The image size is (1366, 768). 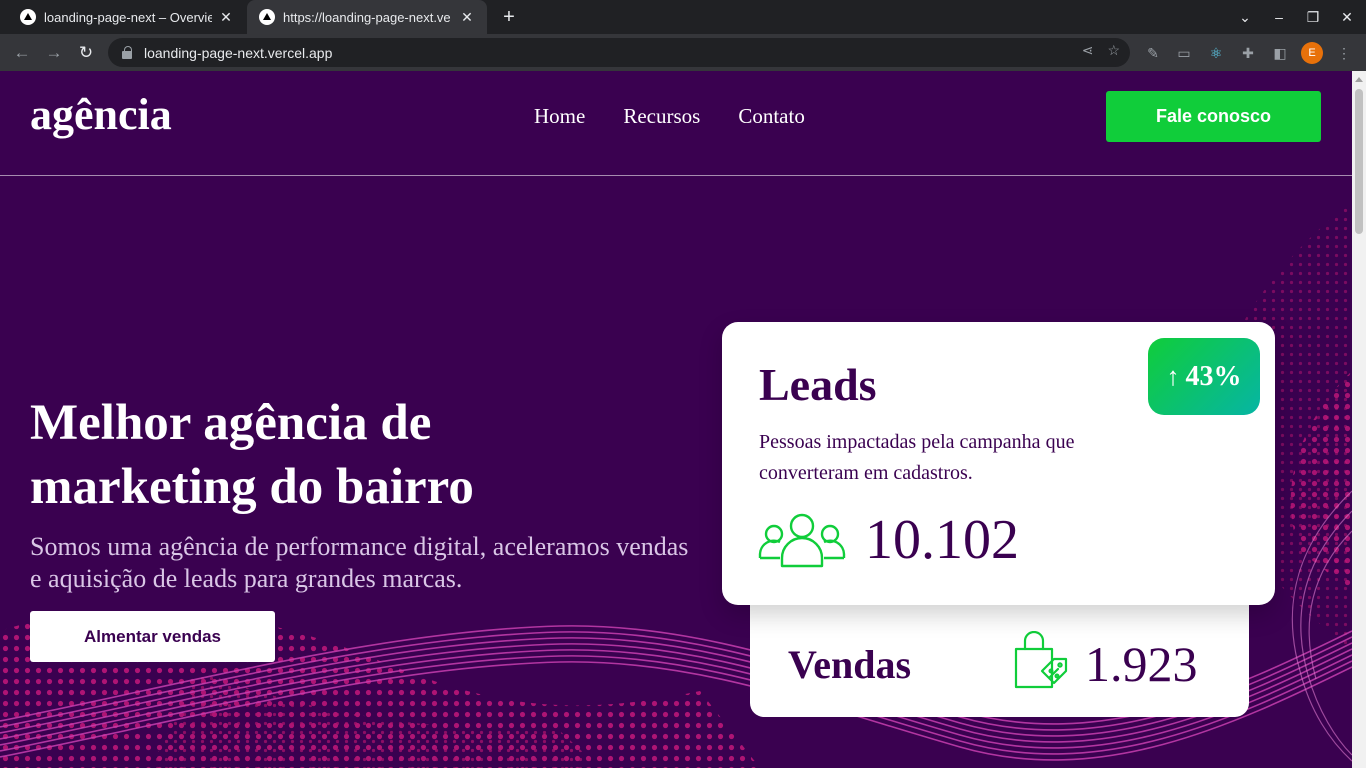 I want to click on page-scrollbar, so click(x=1359, y=419).